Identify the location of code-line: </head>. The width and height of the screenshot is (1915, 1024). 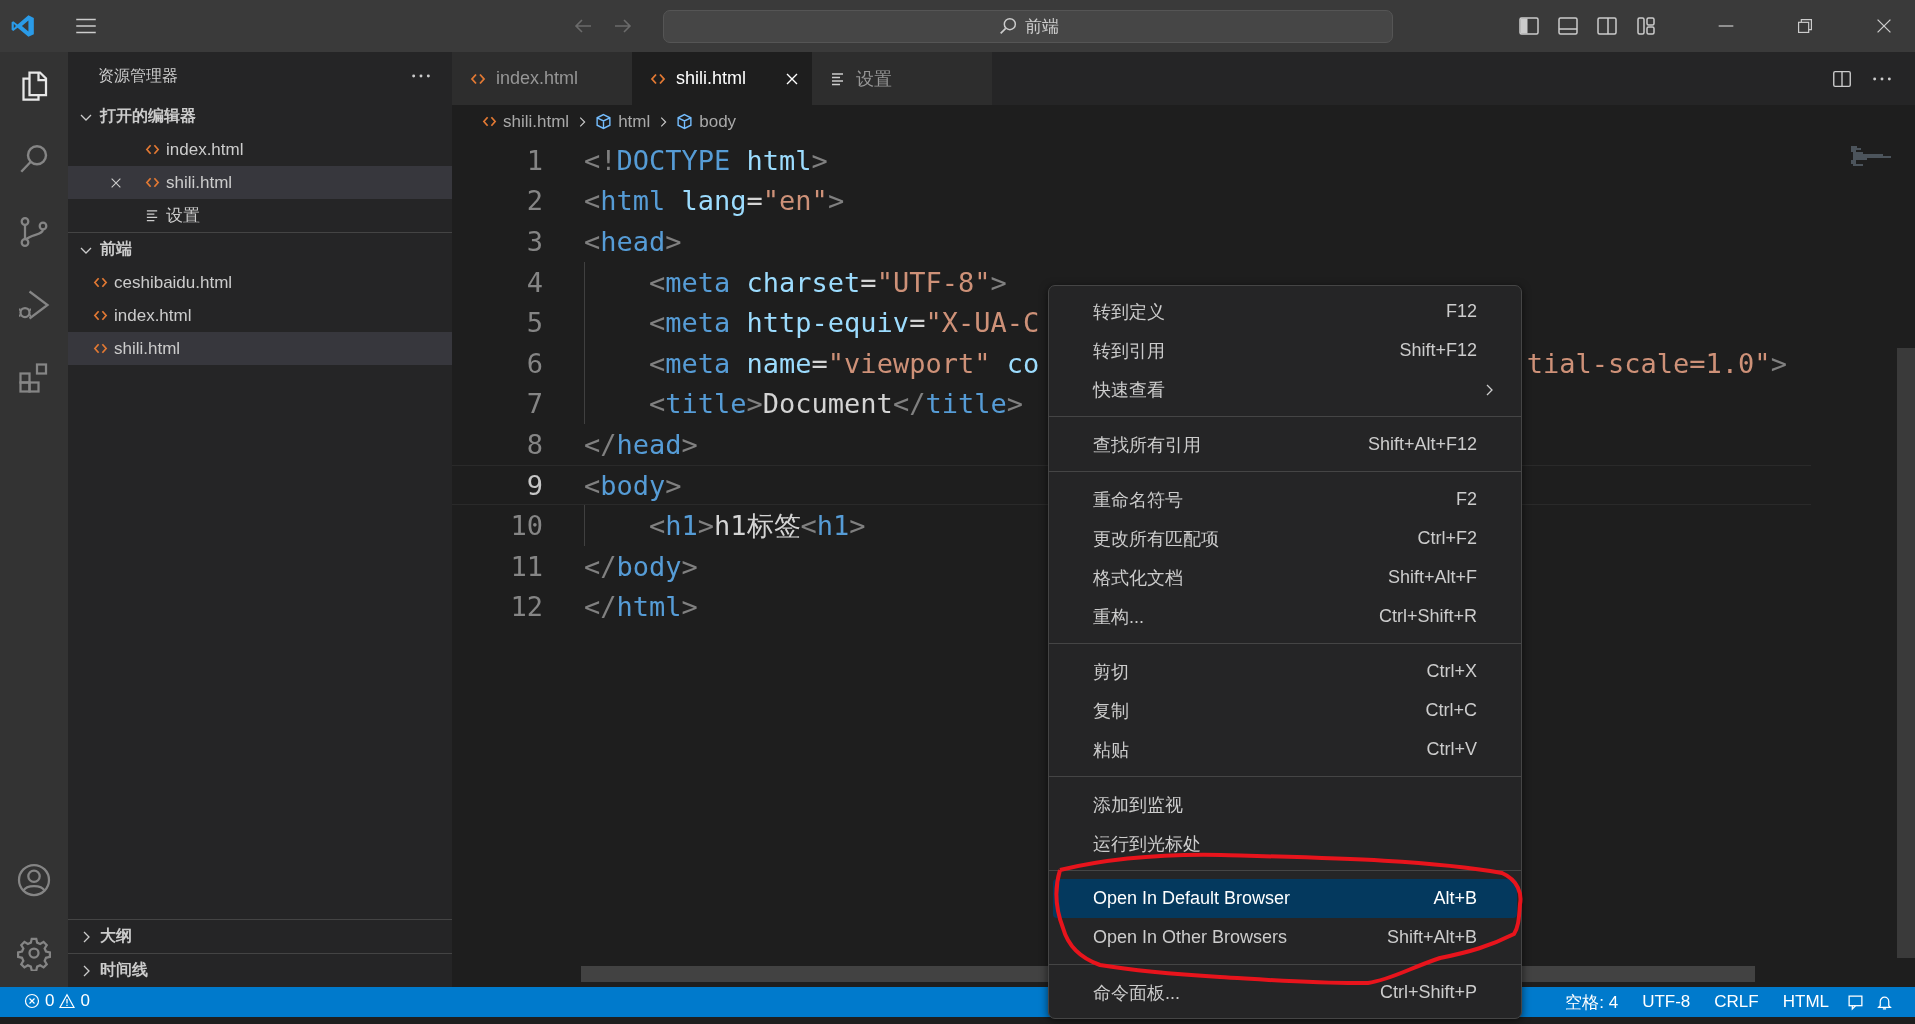
(641, 444).